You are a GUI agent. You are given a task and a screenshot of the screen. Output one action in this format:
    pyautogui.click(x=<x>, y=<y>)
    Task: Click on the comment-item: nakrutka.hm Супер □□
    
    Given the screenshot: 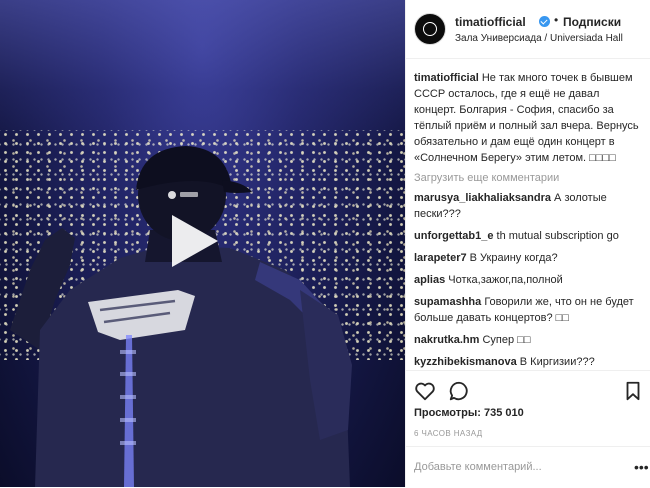 What is the action you would take?
    pyautogui.click(x=529, y=340)
    